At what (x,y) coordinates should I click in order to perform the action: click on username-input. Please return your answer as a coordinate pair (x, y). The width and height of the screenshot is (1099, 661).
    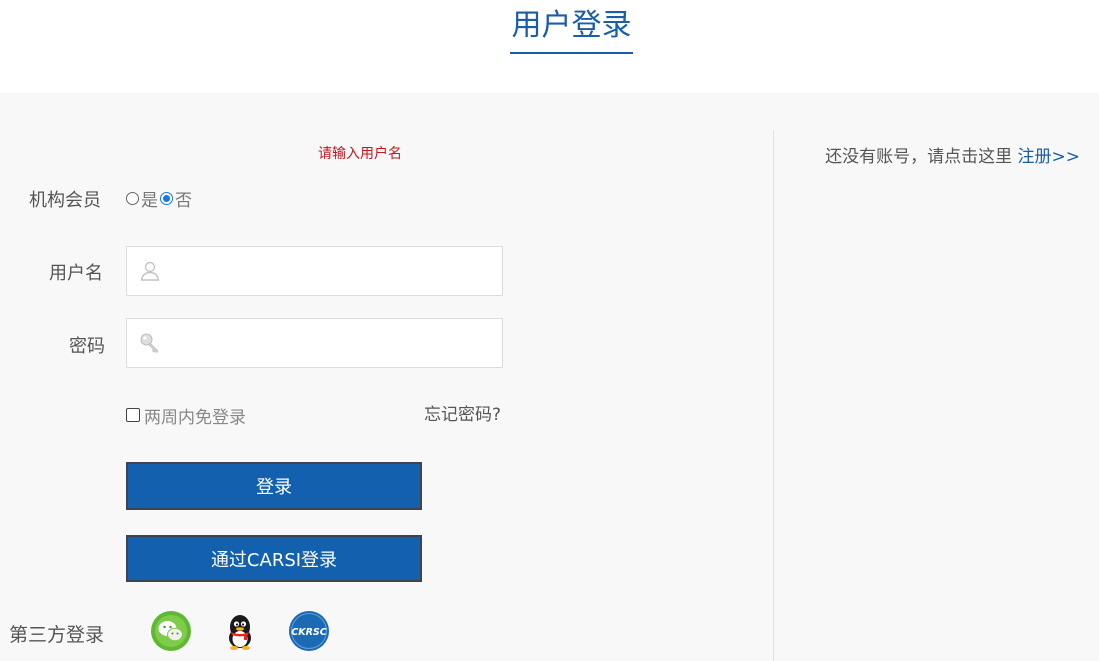
    Looking at the image, I should click on (337, 272).